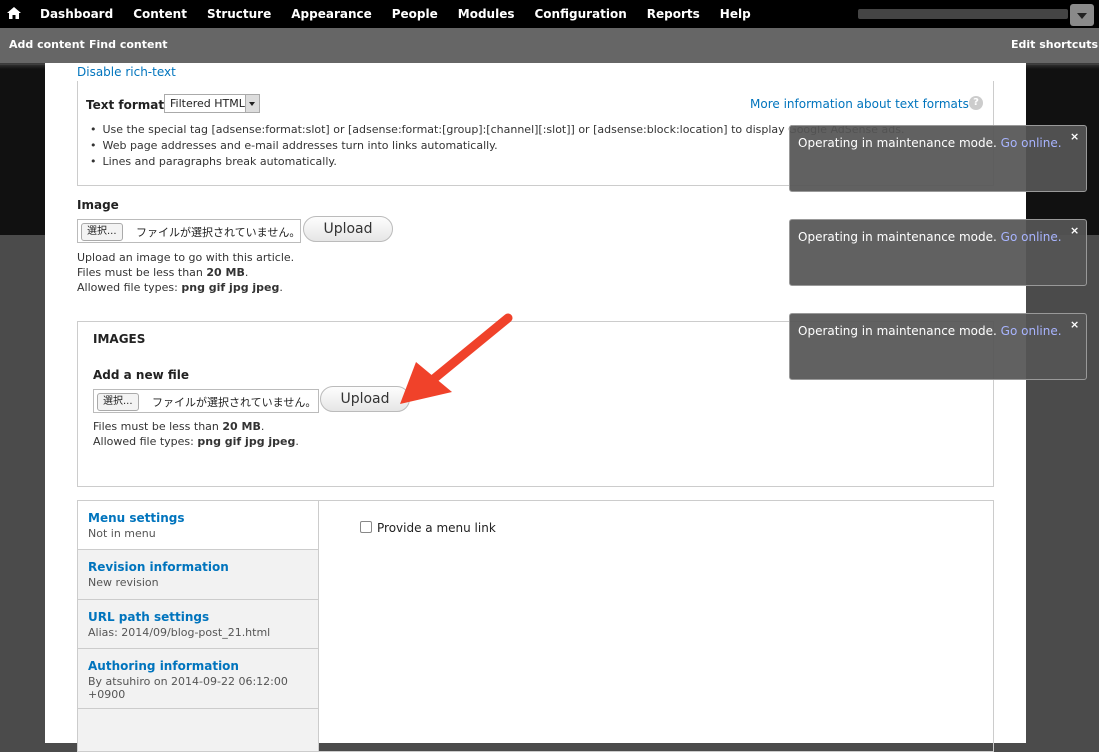  What do you see at coordinates (158, 567) in the screenshot?
I see `tab-title: Revision information` at bounding box center [158, 567].